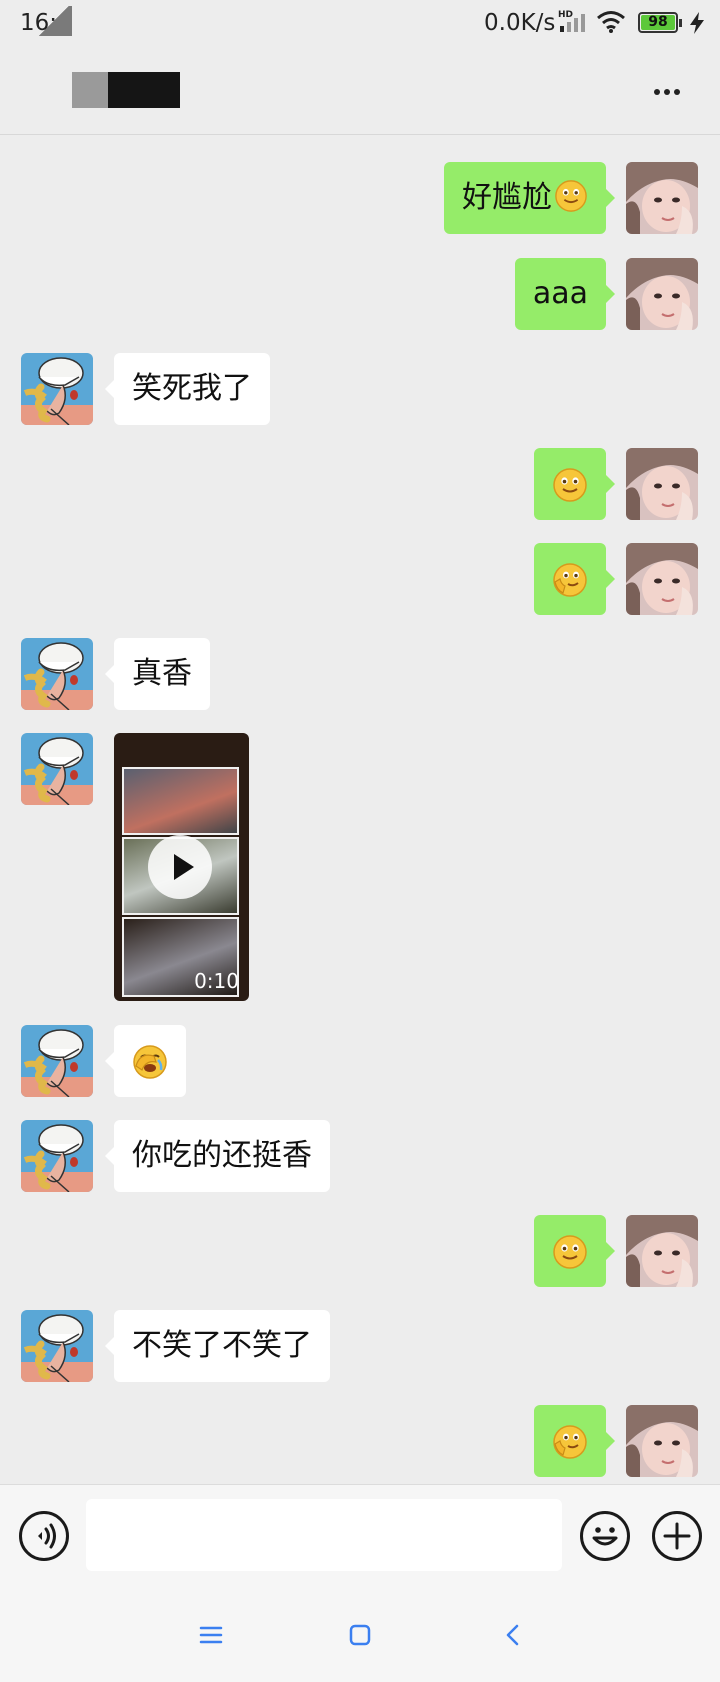 The height and width of the screenshot is (1682, 720). I want to click on system-navigation-bar, so click(360, 1635).